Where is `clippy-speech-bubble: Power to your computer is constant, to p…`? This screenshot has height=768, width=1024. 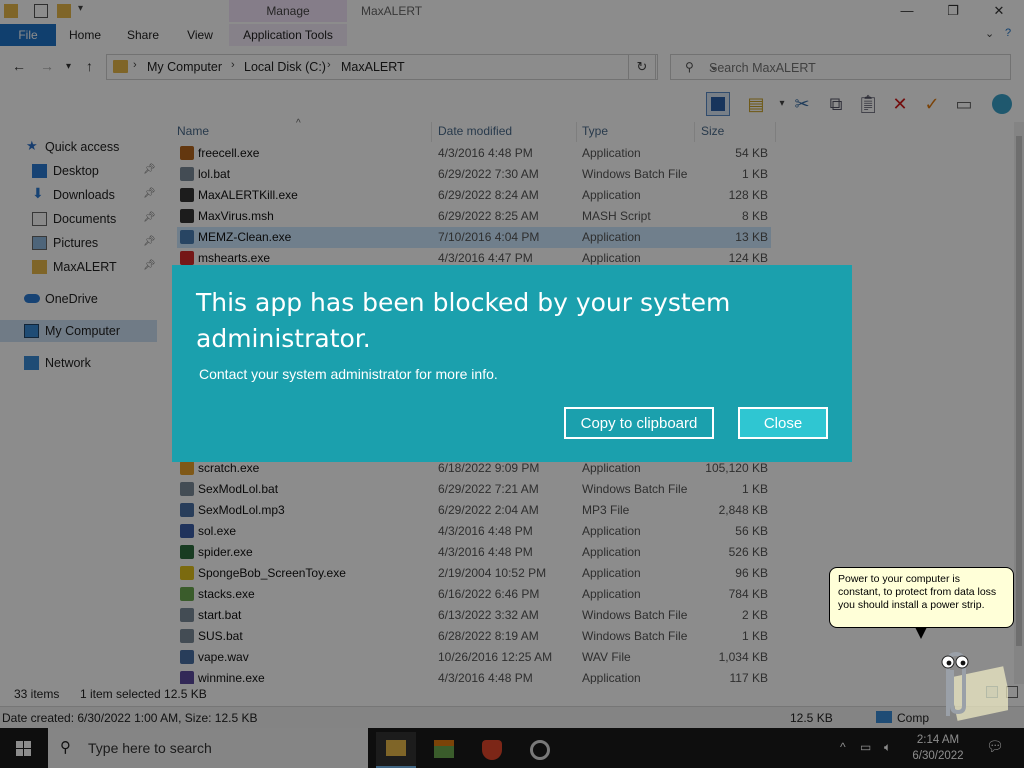 clippy-speech-bubble: Power to your computer is constant, to p… is located at coordinates (921, 597).